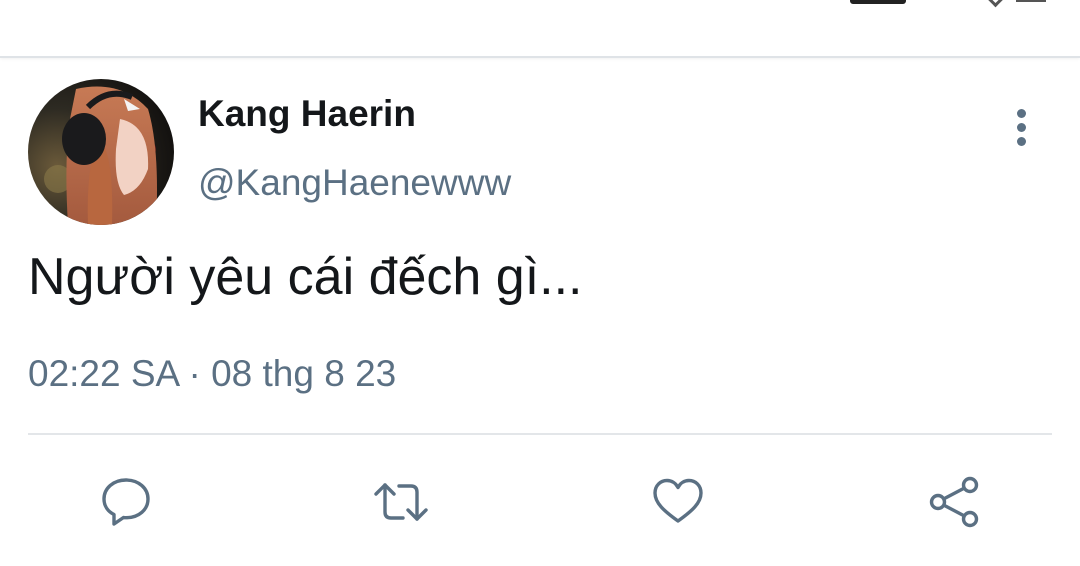 The width and height of the screenshot is (1080, 566). I want to click on avatar, so click(101, 152).